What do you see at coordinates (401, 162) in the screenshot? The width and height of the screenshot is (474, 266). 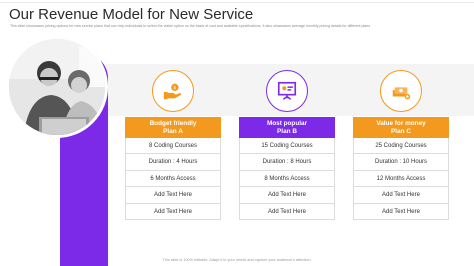 I see `plan-c-feature: Duration : 10 Hours` at bounding box center [401, 162].